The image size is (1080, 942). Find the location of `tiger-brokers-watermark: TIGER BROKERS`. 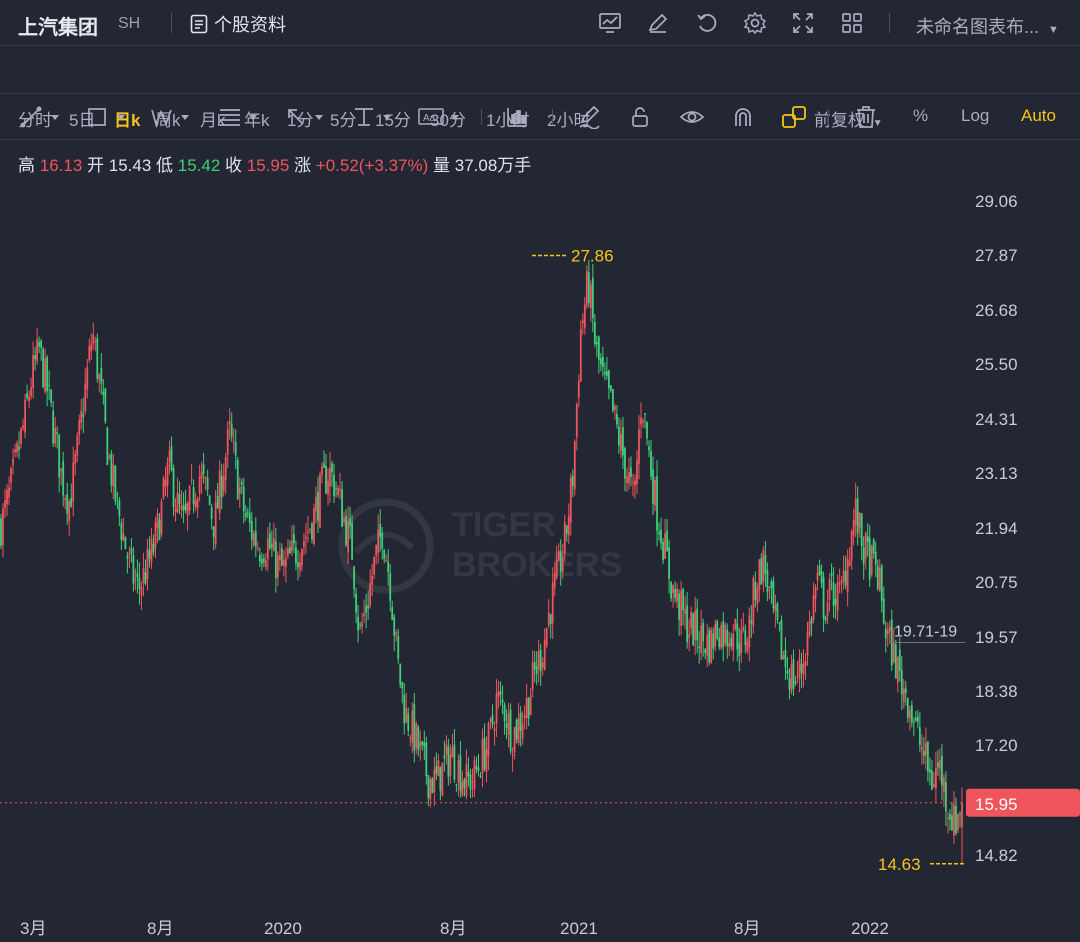

tiger-brokers-watermark: TIGER BROKERS is located at coordinates (480, 546).